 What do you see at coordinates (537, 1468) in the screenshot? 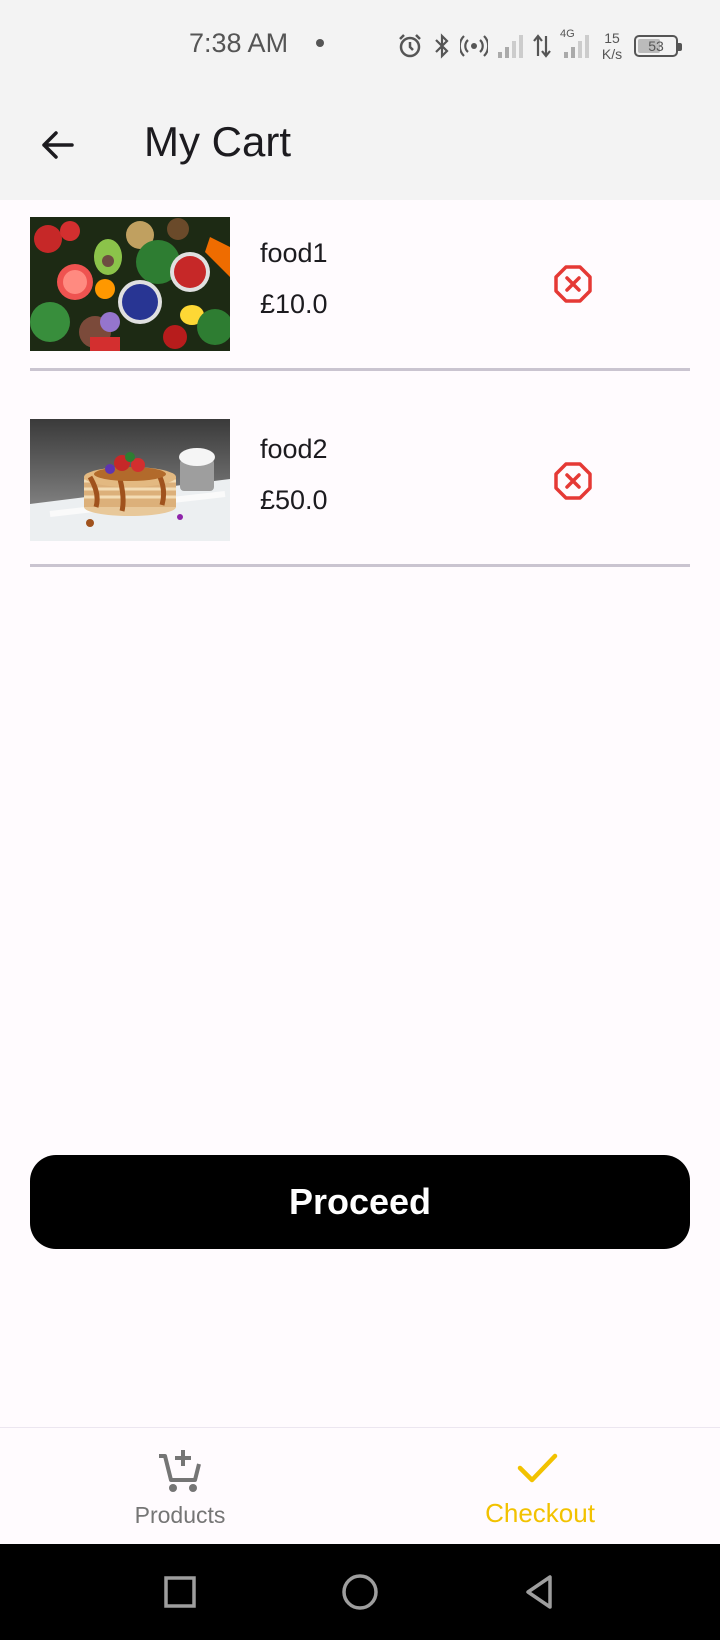
I see `check-icon` at bounding box center [537, 1468].